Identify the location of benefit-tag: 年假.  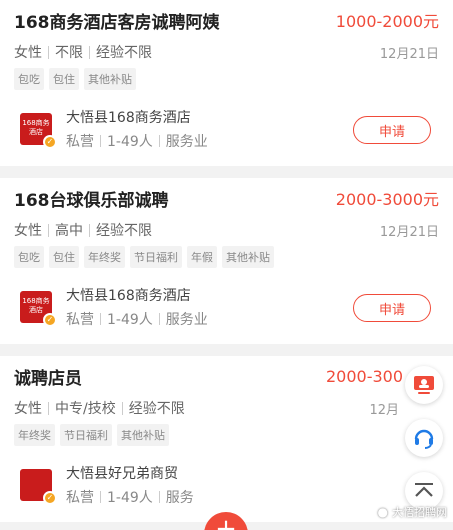
(202, 257).